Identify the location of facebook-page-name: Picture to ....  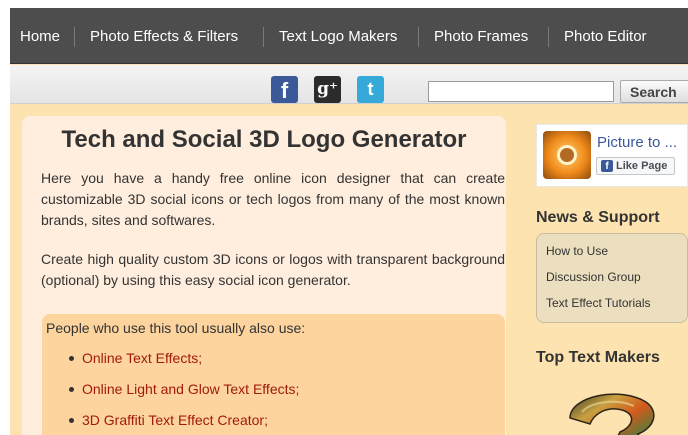
(637, 142).